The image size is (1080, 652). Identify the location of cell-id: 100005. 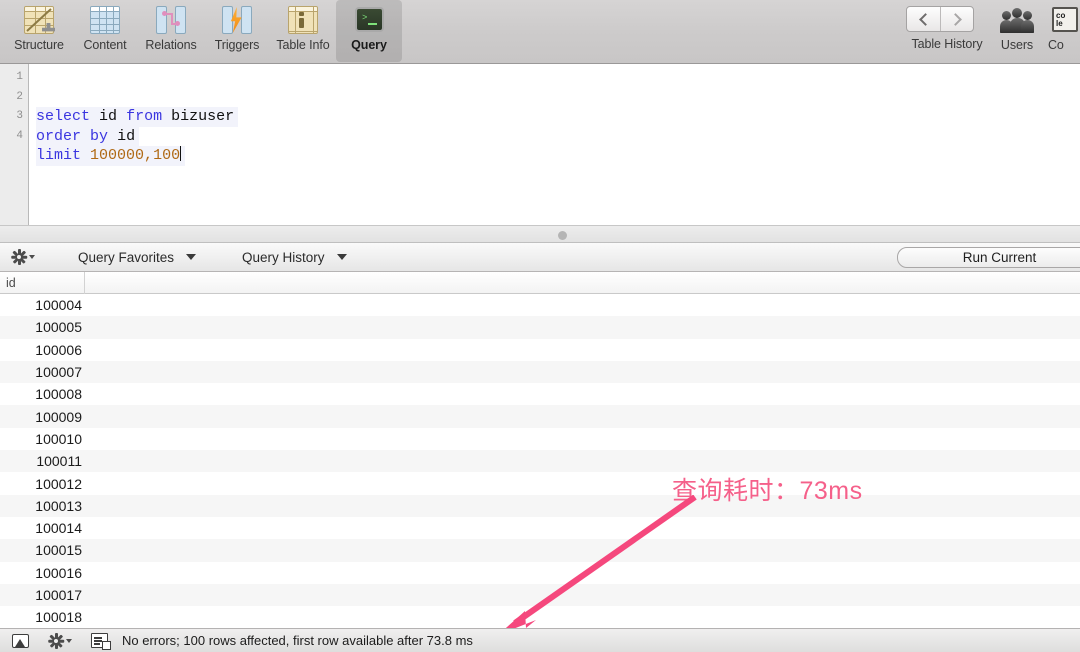
(42, 327).